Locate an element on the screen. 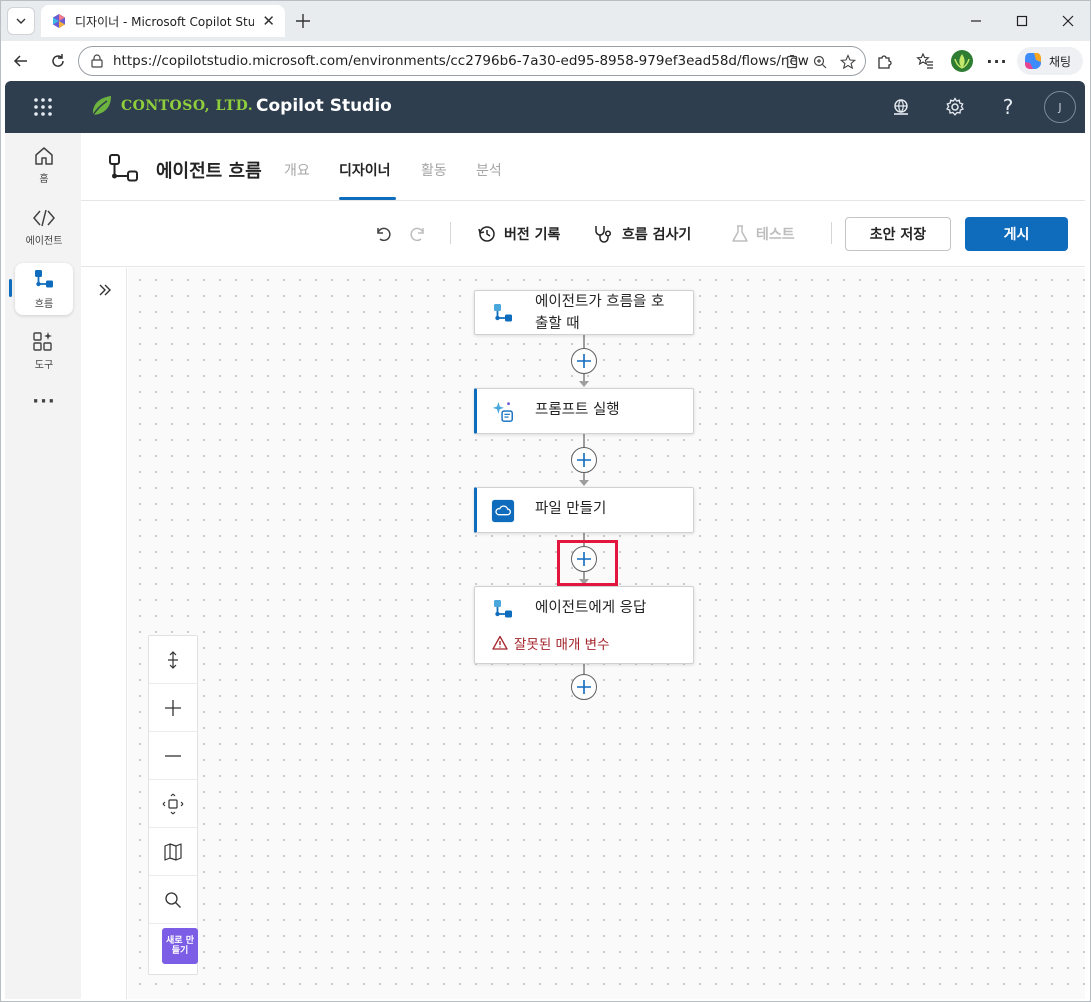 The image size is (1091, 1002). tab-overview: 개요 is located at coordinates (297, 170).